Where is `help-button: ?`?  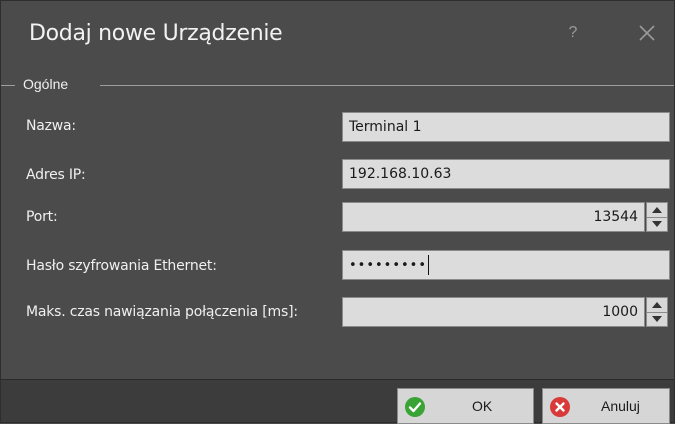 help-button: ? is located at coordinates (573, 33).